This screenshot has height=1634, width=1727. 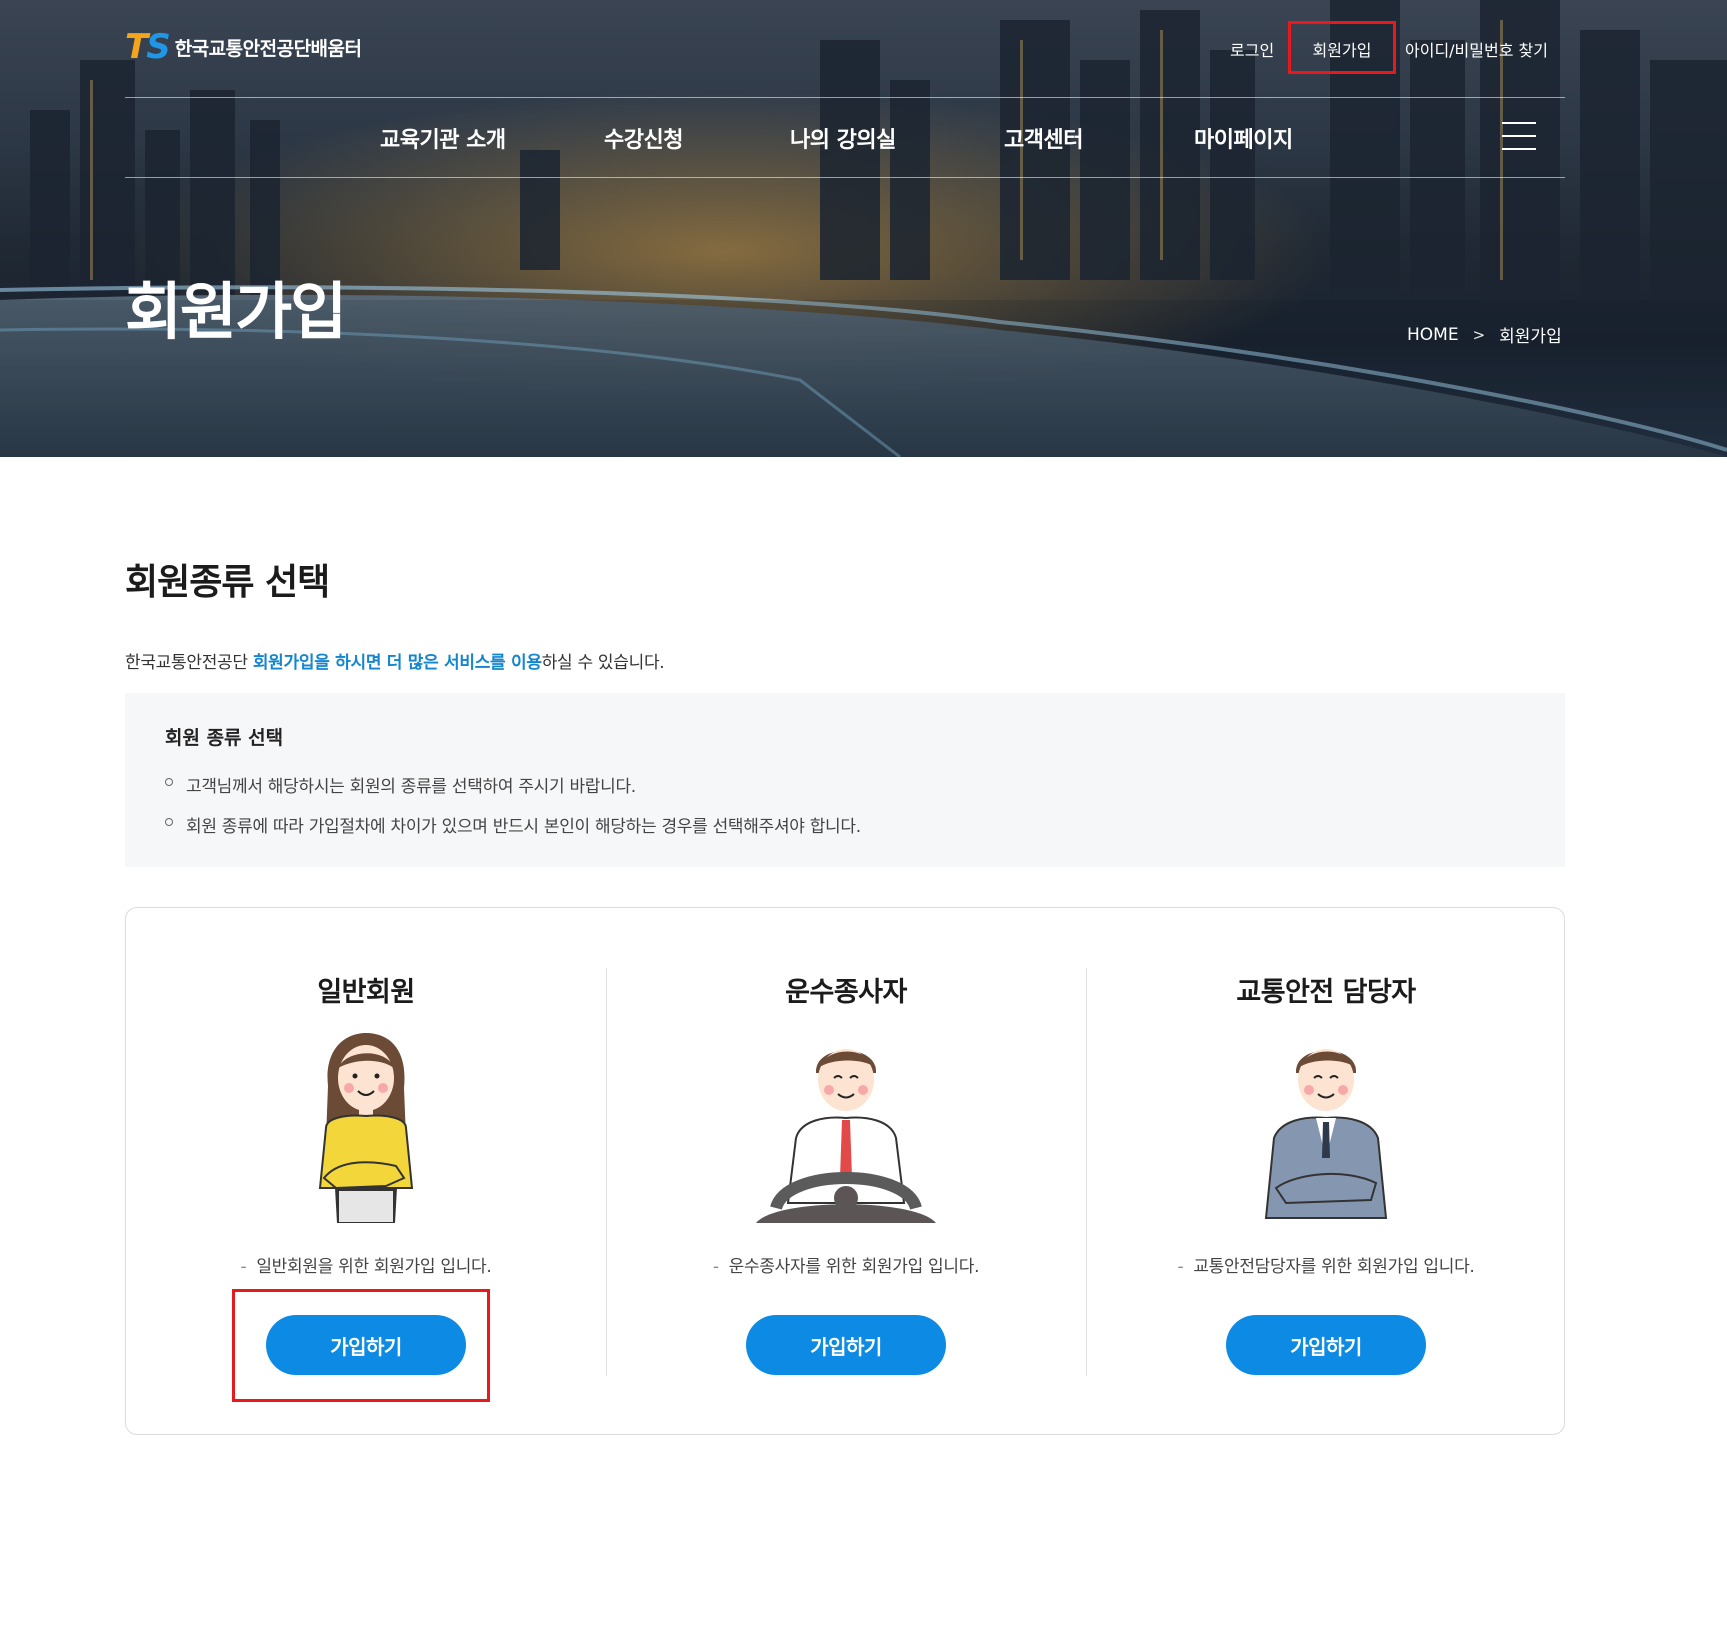 I want to click on woman-figure-icon, so click(x=366, y=1125).